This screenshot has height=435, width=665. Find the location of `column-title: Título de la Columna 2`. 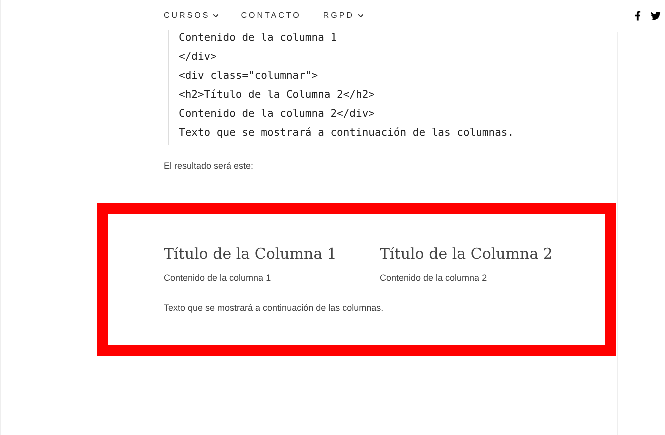

column-title: Título de la Columna 2 is located at coordinates (467, 254).